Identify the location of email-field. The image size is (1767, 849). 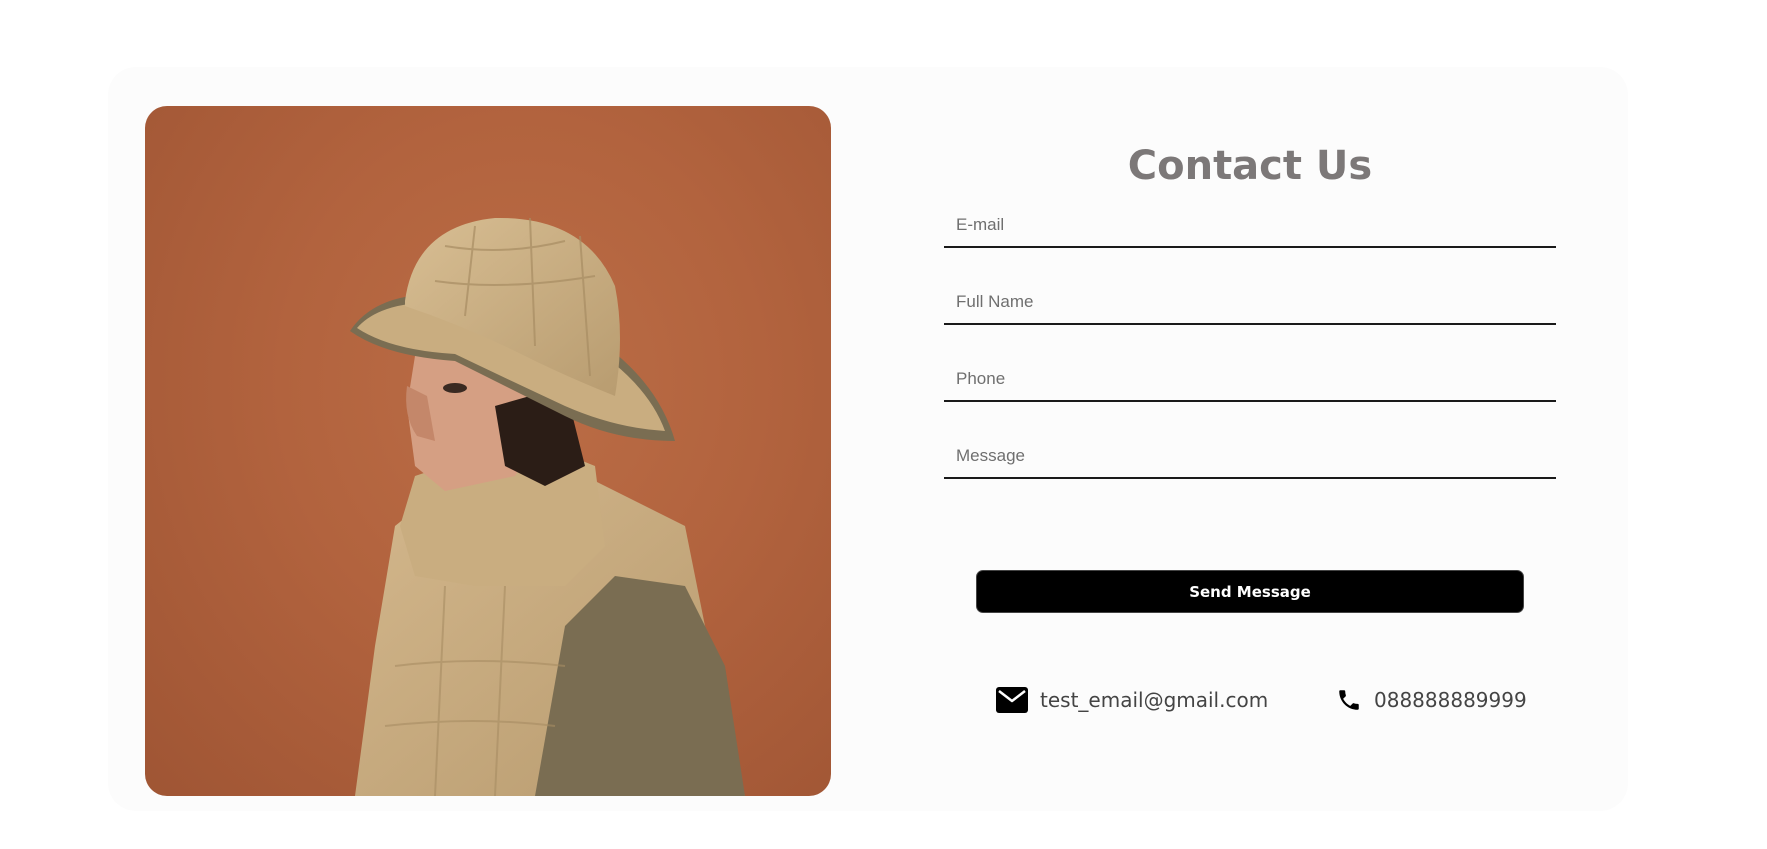
(1250, 226).